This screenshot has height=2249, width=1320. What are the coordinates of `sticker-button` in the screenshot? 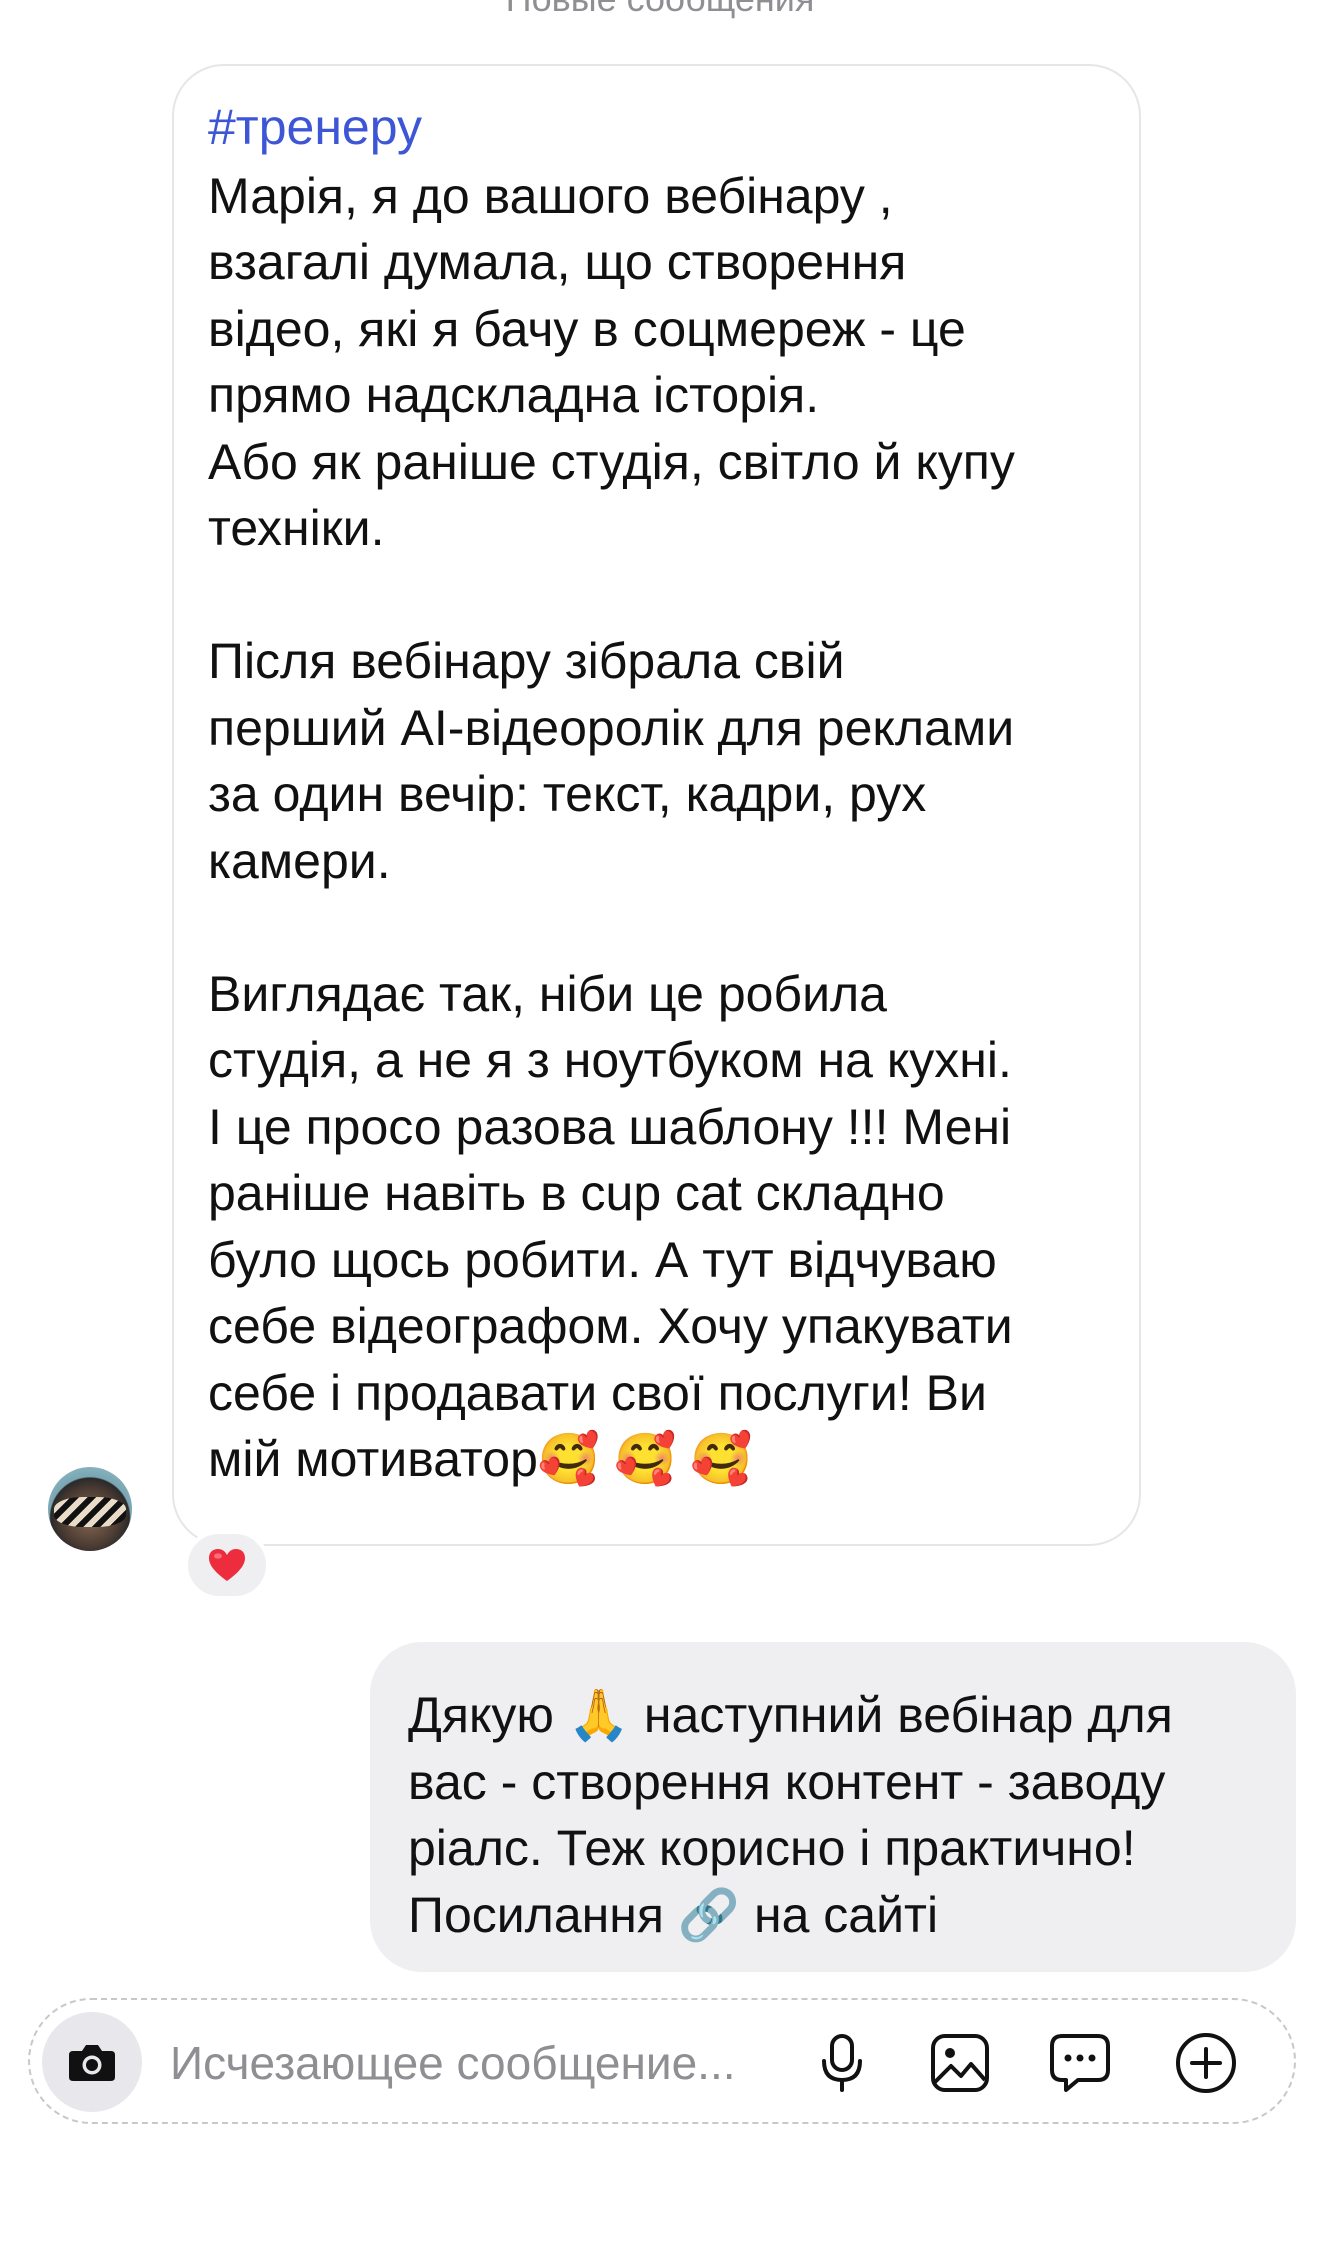 It's located at (1080, 2063).